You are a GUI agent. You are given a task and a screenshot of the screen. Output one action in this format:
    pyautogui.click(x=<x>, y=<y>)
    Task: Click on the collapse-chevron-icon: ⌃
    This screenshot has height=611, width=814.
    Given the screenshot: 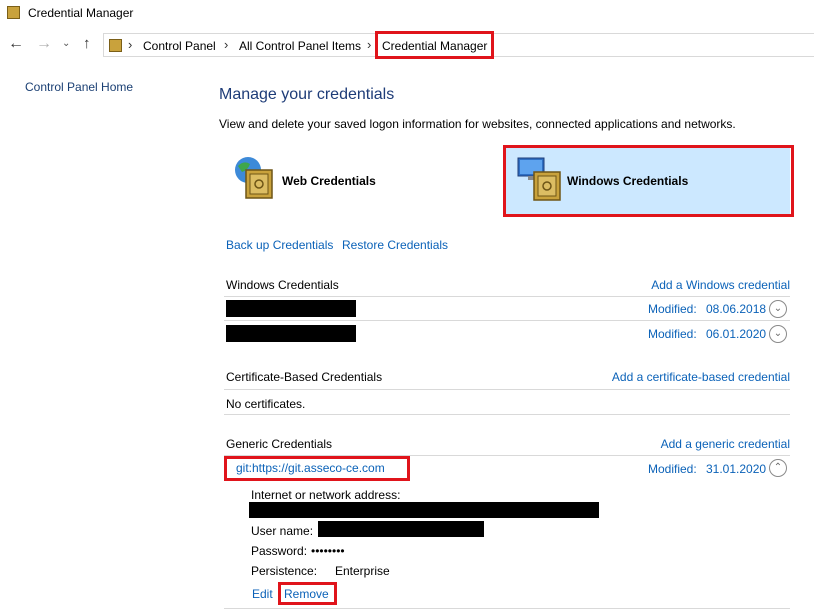 What is the action you would take?
    pyautogui.click(x=778, y=468)
    